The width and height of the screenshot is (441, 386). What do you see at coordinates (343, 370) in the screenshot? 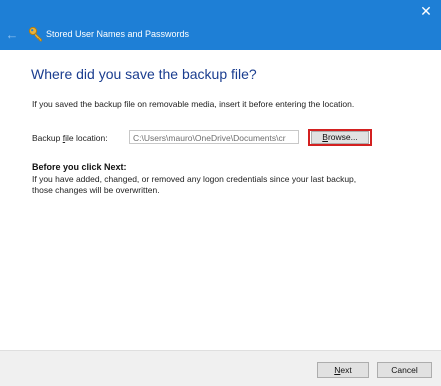
I see `next-button: Next` at bounding box center [343, 370].